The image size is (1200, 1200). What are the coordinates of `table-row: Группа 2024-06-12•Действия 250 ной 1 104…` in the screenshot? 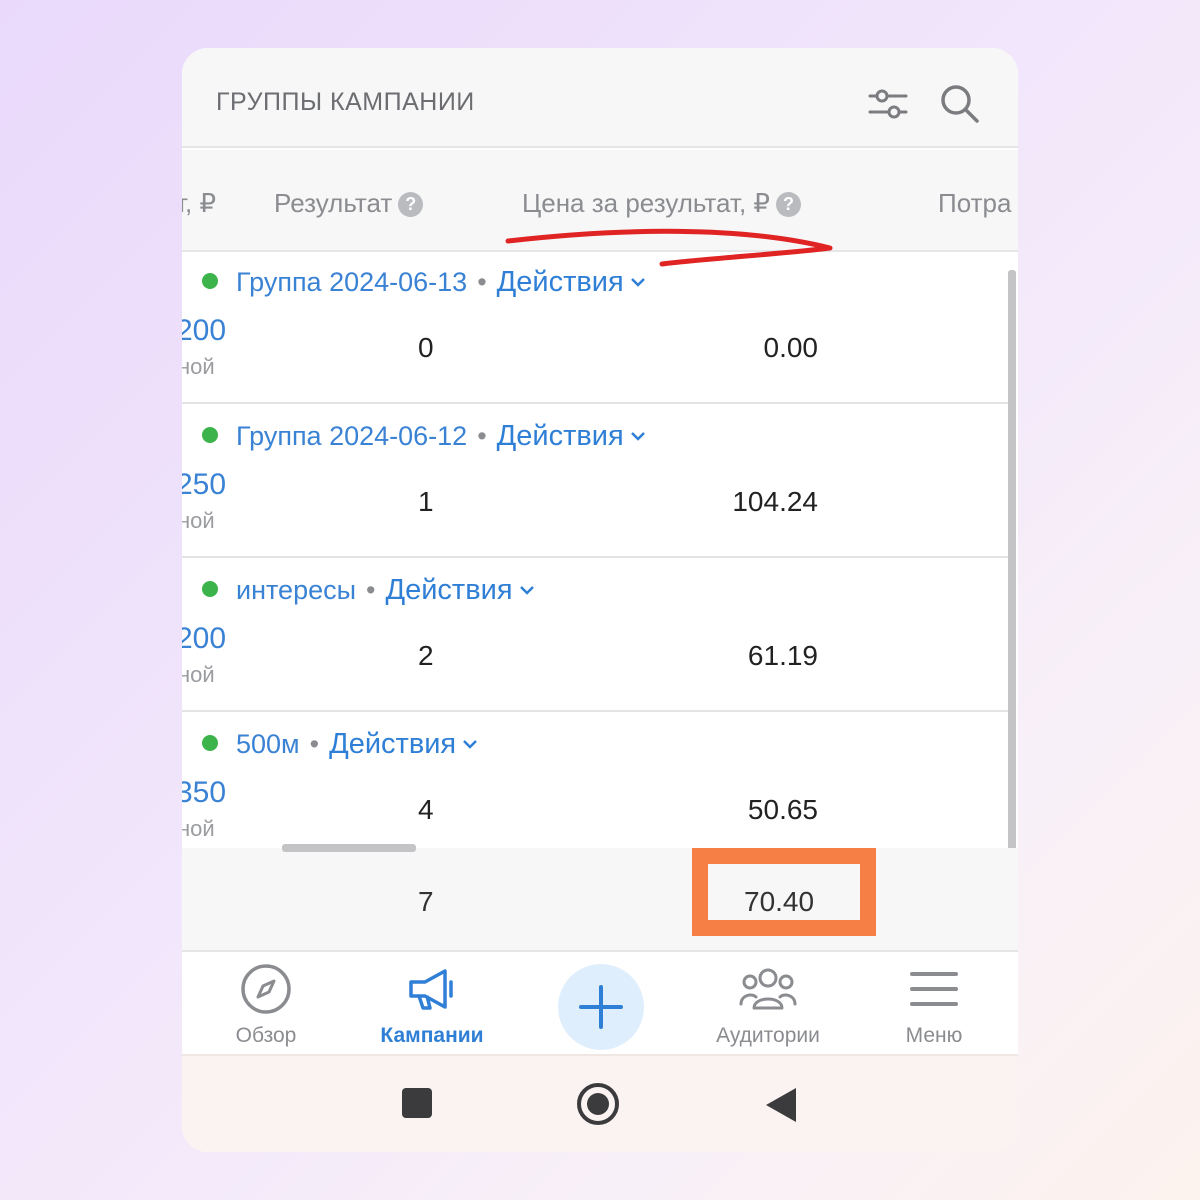 It's located at (597, 482).